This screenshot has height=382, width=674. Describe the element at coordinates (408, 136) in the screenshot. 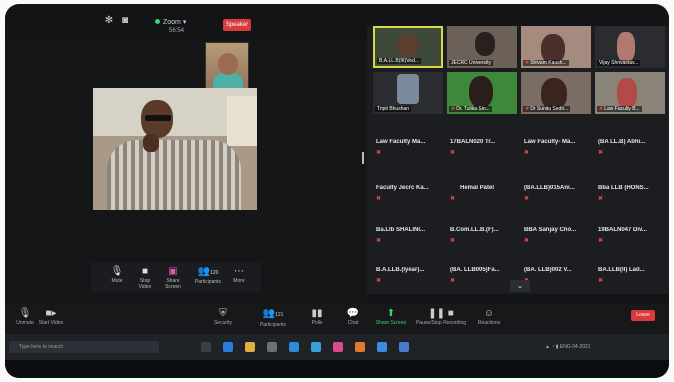

I see `participant-tile: Law Faculty Ma... ✖` at that location.